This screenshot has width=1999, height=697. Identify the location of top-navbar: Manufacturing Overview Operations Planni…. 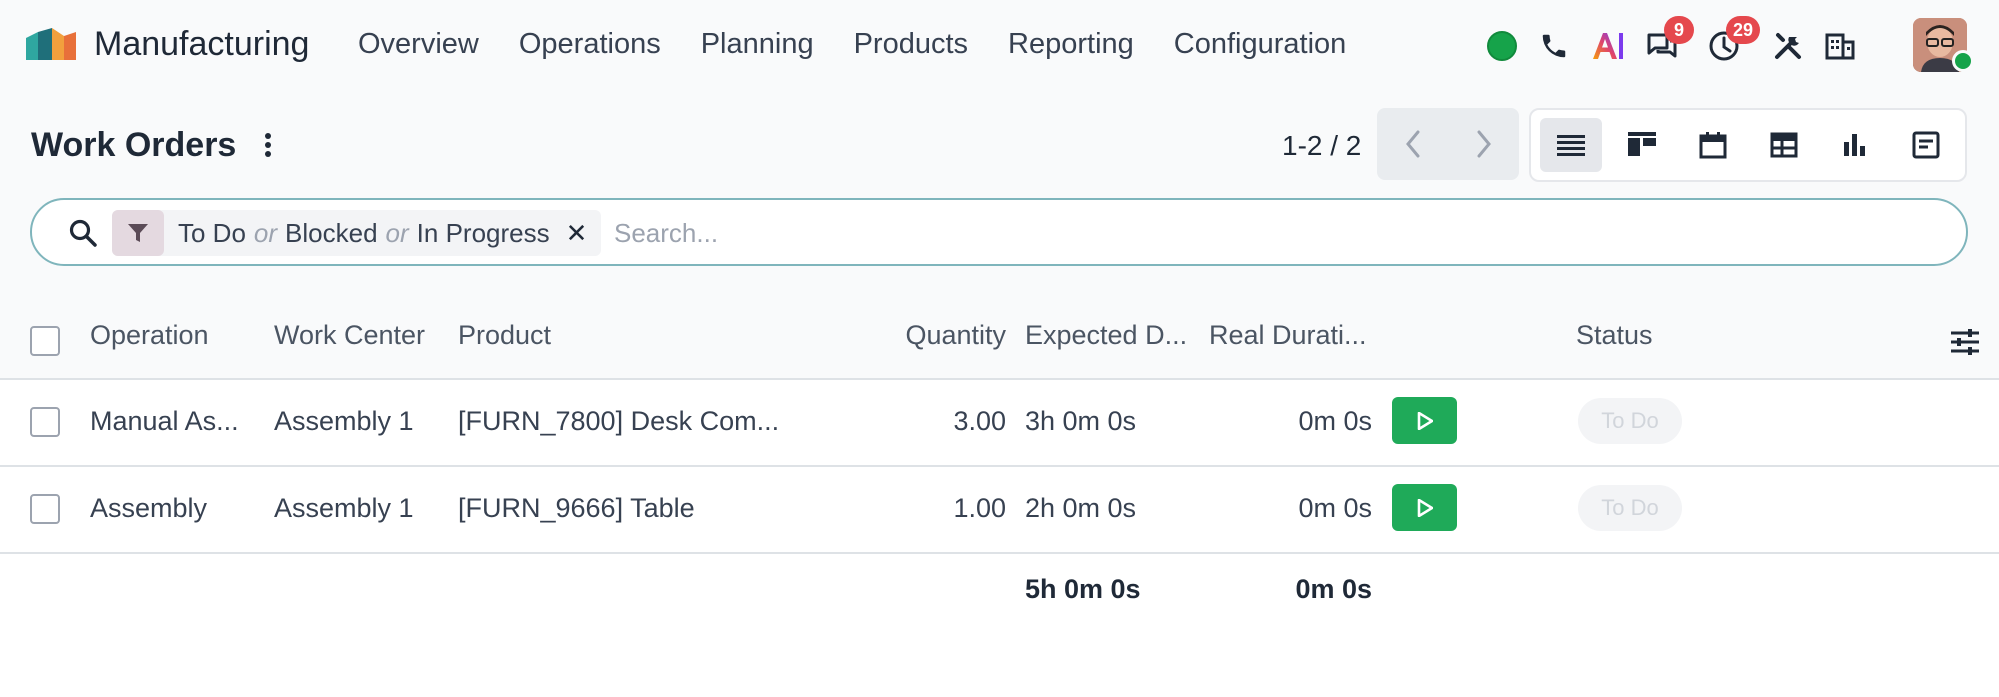
(999, 46).